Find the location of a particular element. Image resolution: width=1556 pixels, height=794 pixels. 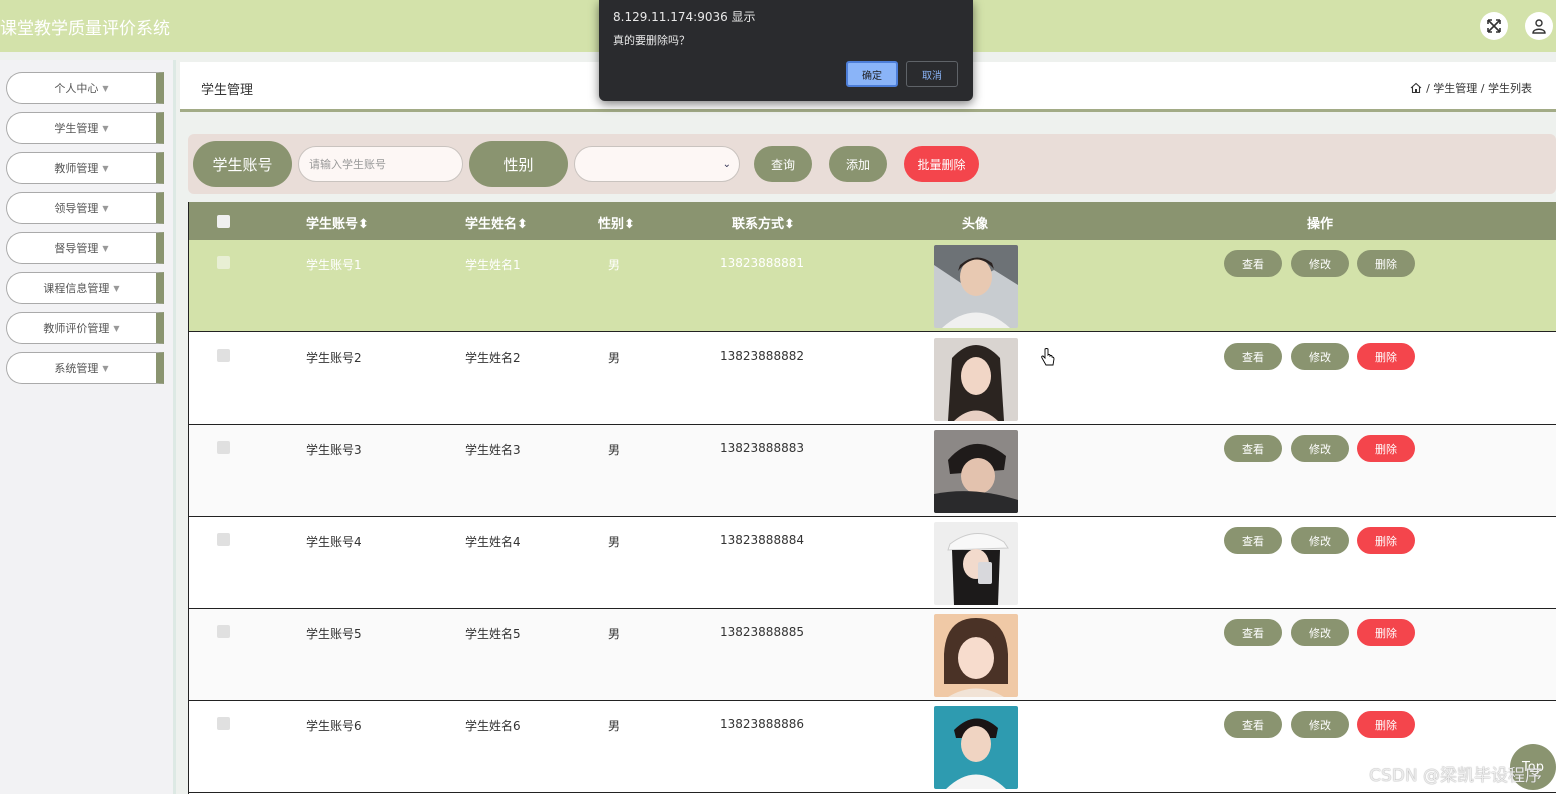

sidebar-item-supervisor-management: 督导管理 ▼ is located at coordinates (85, 248).